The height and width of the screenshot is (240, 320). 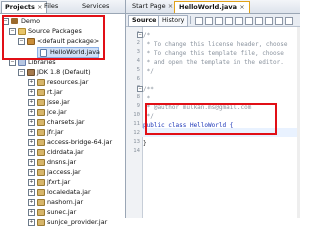 I want to click on projects-tab-bar: Projects × Files Services, so click(x=62, y=7).